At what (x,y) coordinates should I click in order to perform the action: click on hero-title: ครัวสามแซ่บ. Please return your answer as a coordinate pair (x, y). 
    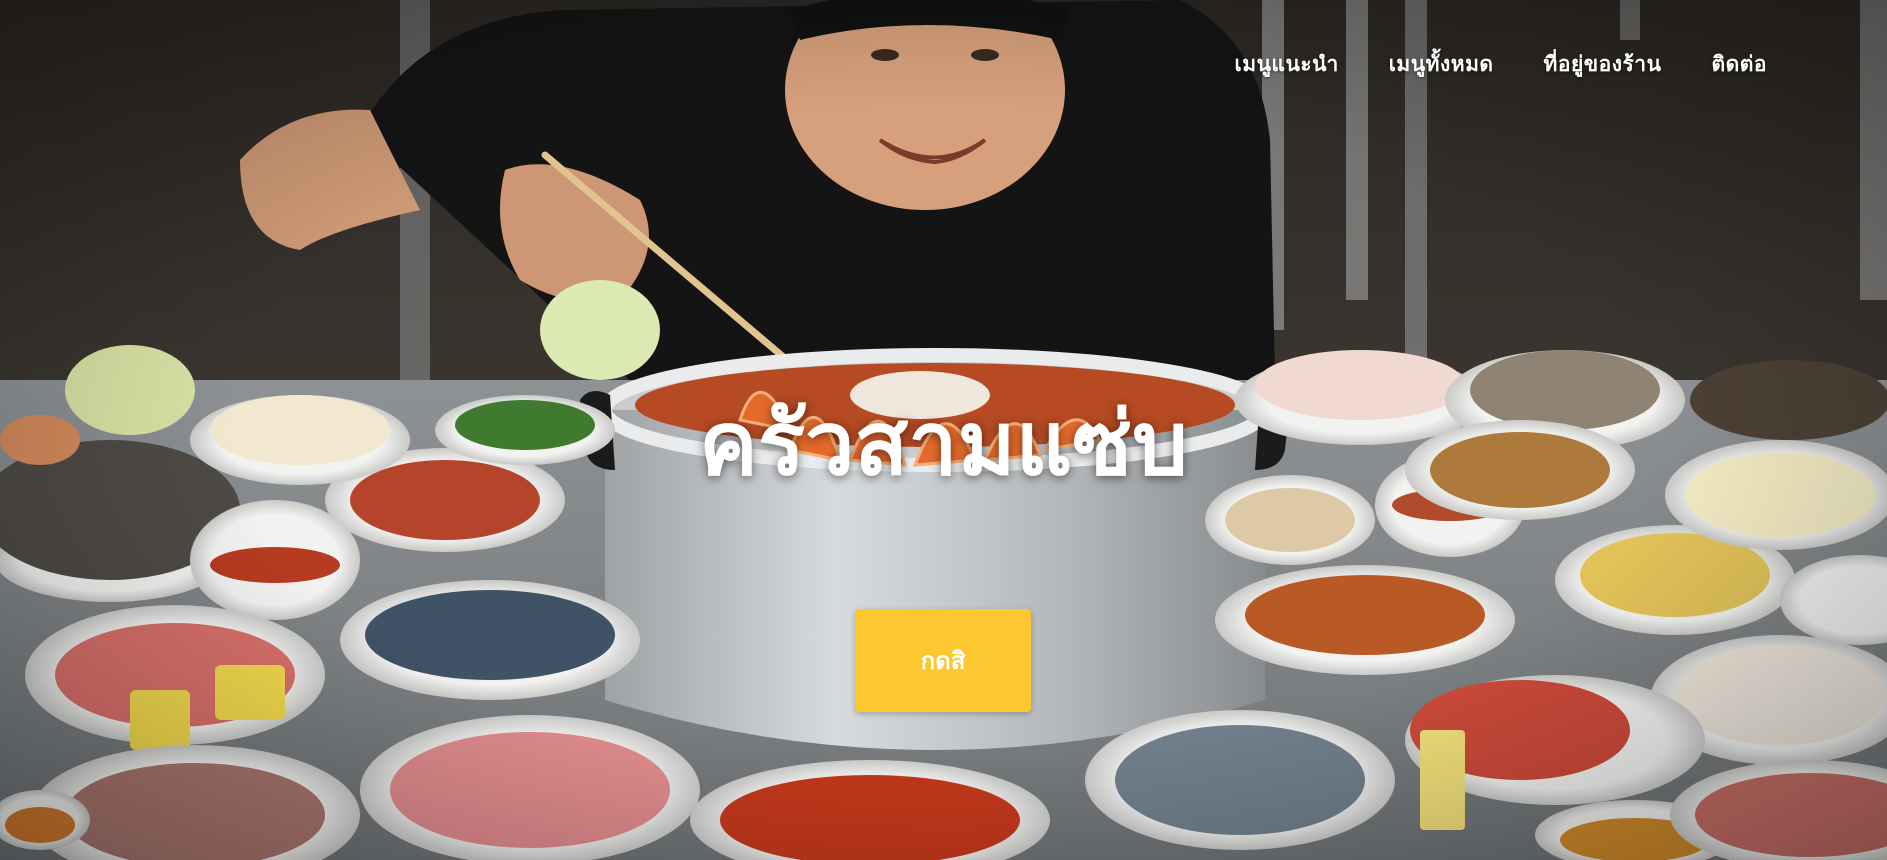
    Looking at the image, I should click on (943, 443).